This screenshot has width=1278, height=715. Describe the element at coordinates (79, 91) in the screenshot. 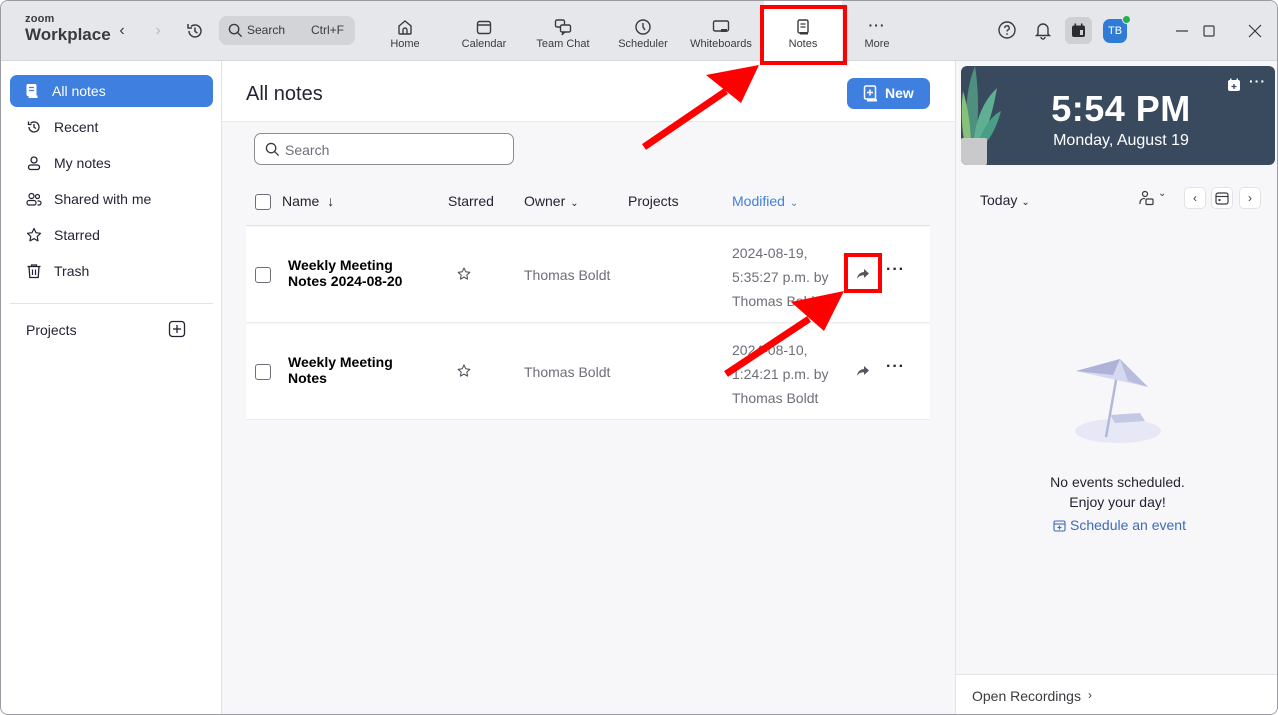

I see `sidebar-item-label: All notes` at that location.